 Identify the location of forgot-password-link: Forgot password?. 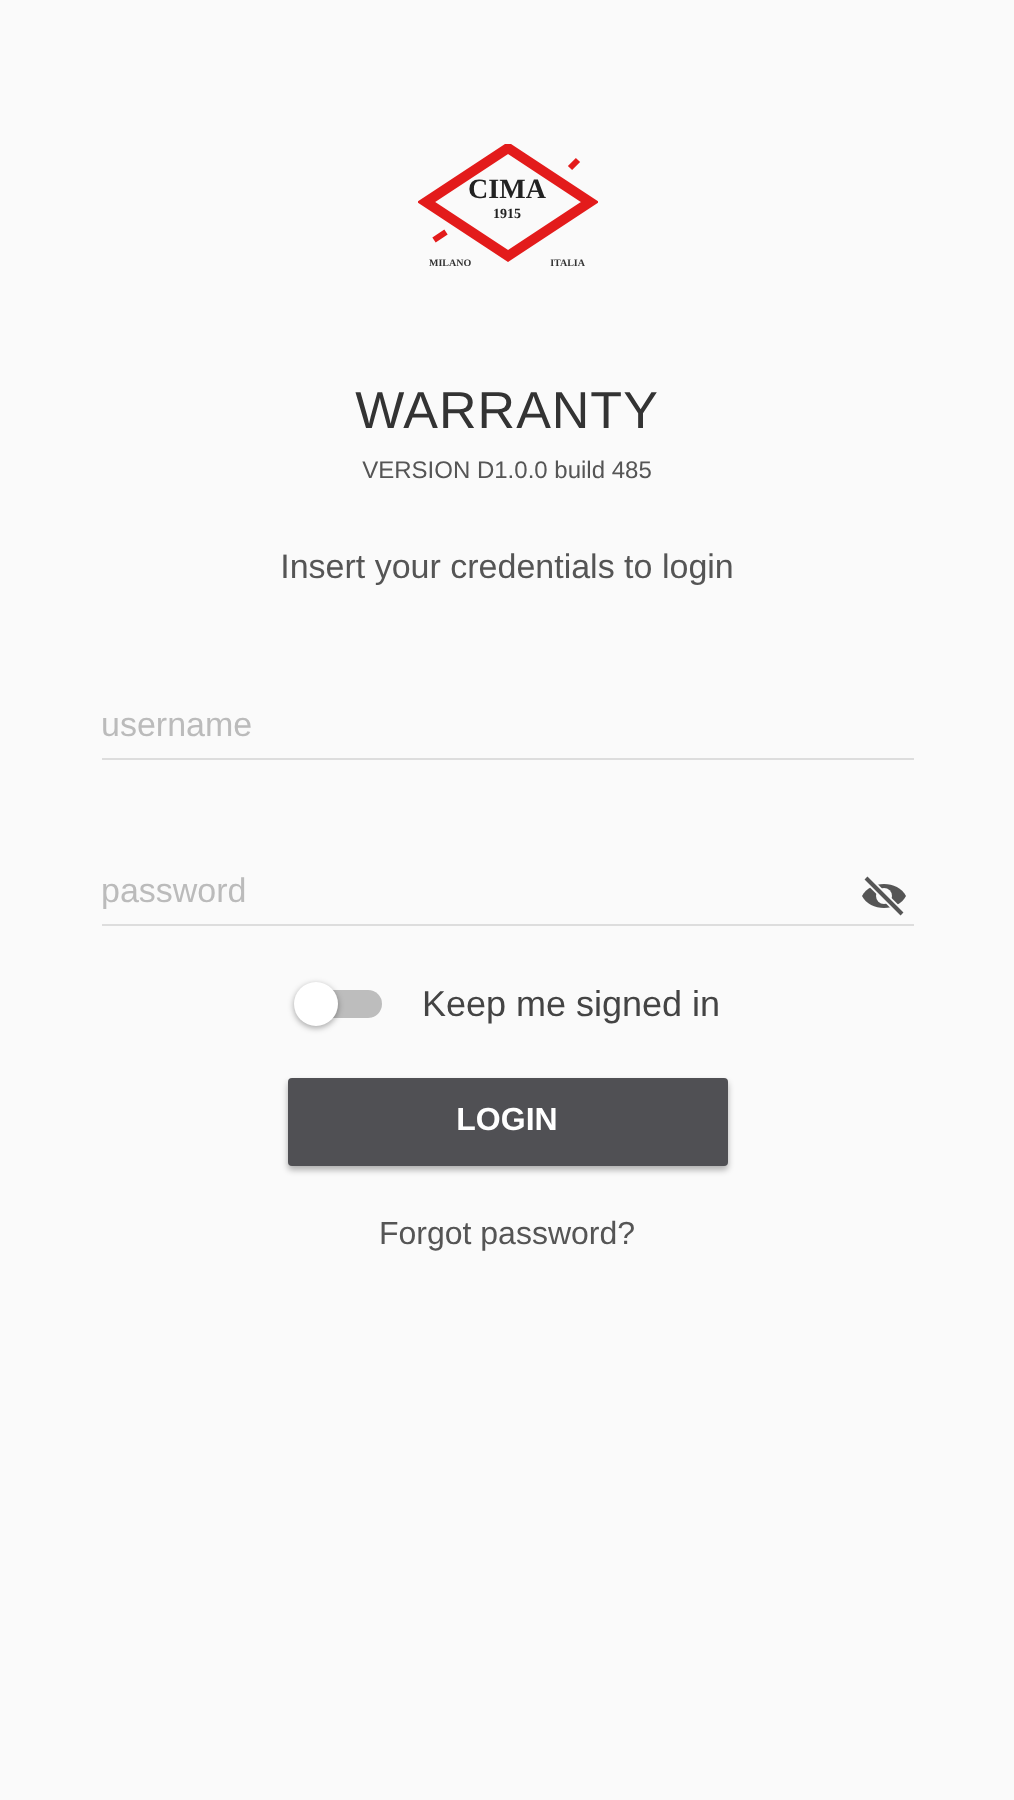
(507, 1236).